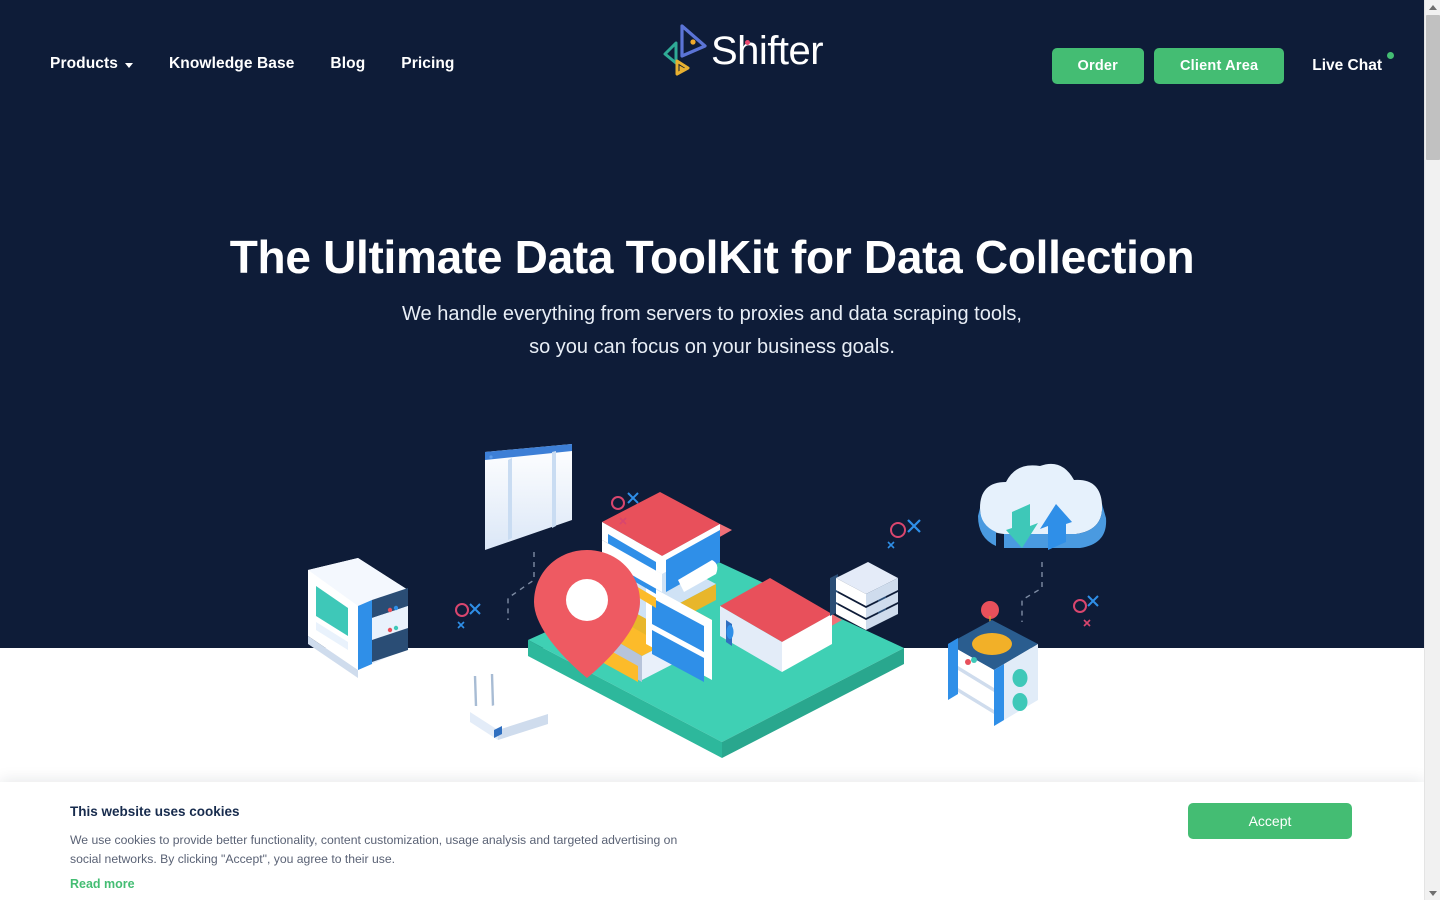 Image resolution: width=1440 pixels, height=900 pixels. Describe the element at coordinates (102, 884) in the screenshot. I see `cookie-read-more-link: Read more` at that location.